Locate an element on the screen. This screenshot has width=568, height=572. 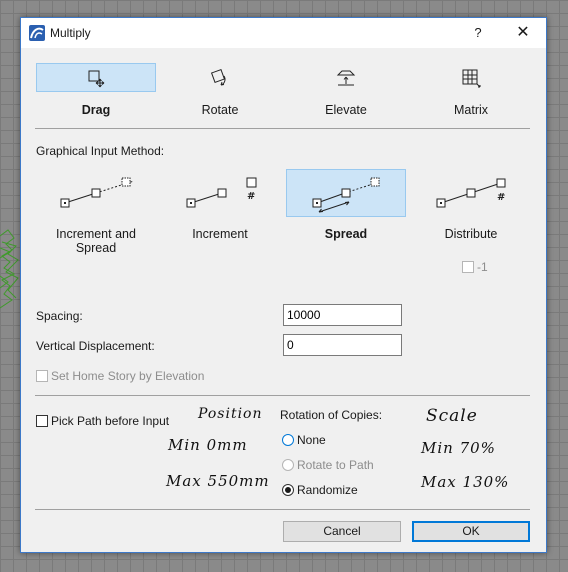
method-increment: # Increment is located at coordinates (220, 209).